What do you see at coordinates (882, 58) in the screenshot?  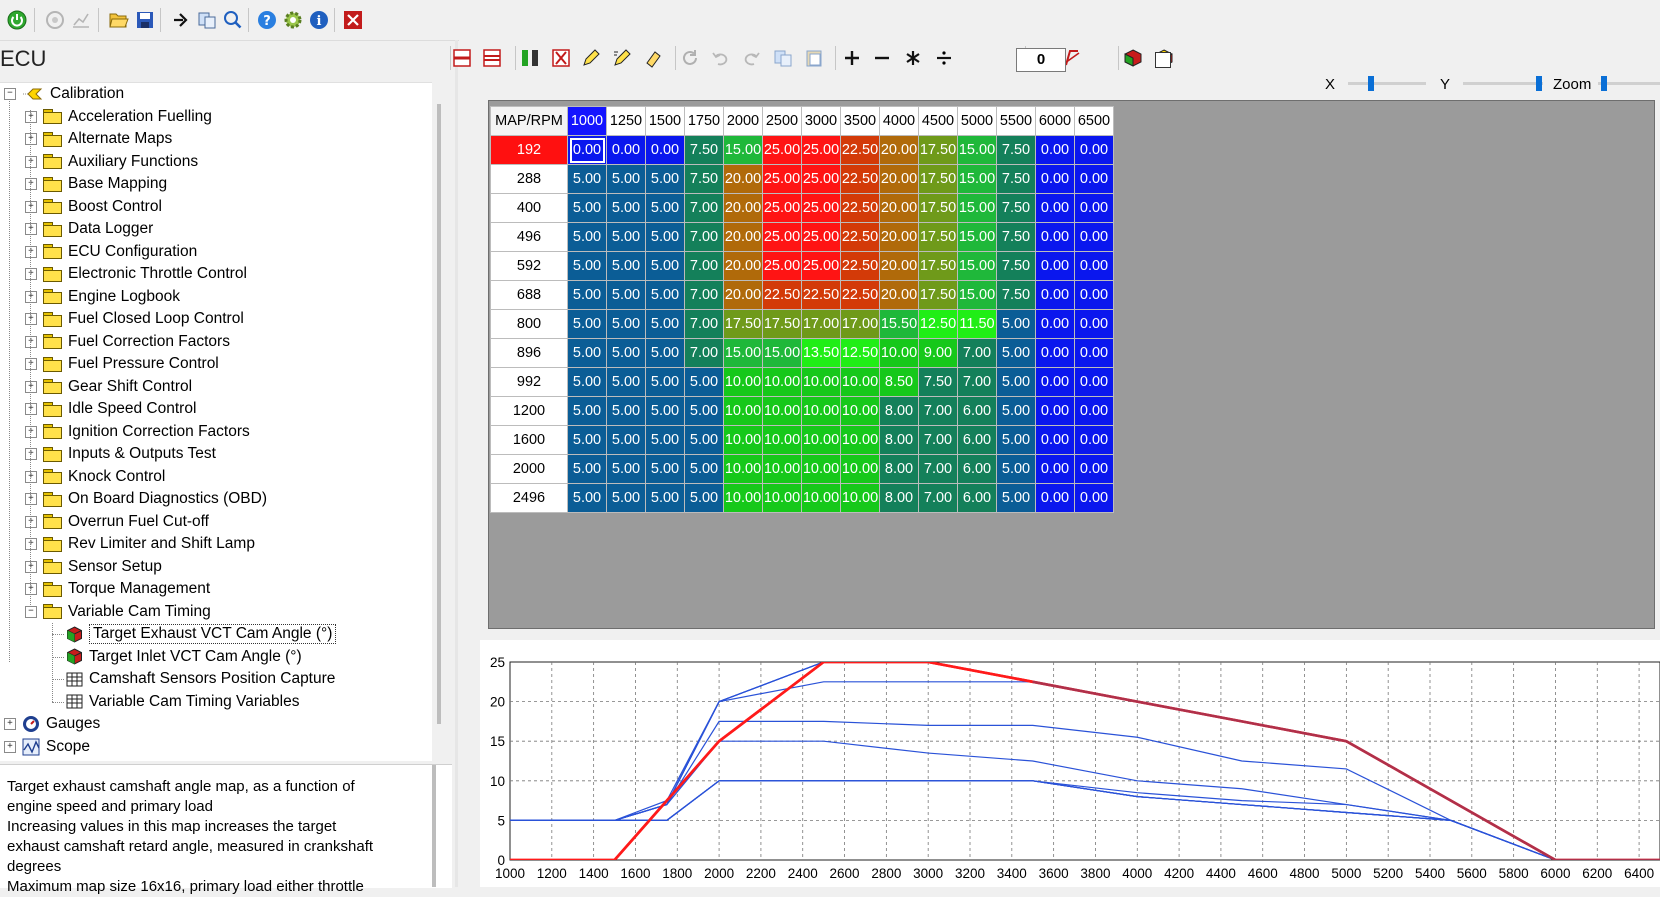 I see `subtract-icon` at bounding box center [882, 58].